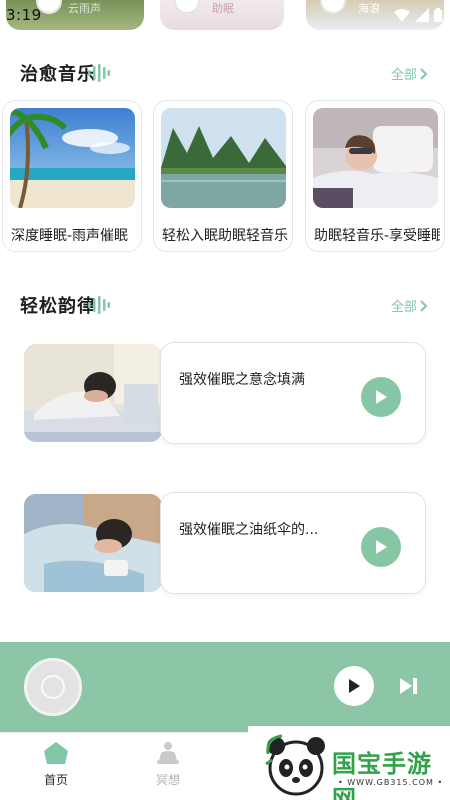  What do you see at coordinates (223, 8) in the screenshot?
I see `top-card-2-label: 助眠` at bounding box center [223, 8].